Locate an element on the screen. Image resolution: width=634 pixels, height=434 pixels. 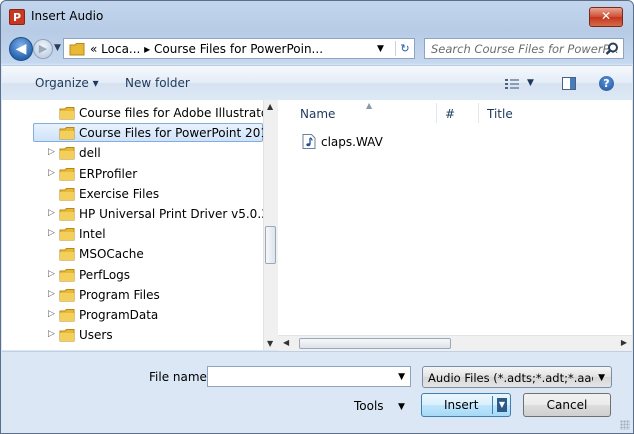
tree-item: Course files for Adobe Illustrator C is located at coordinates (139, 113).